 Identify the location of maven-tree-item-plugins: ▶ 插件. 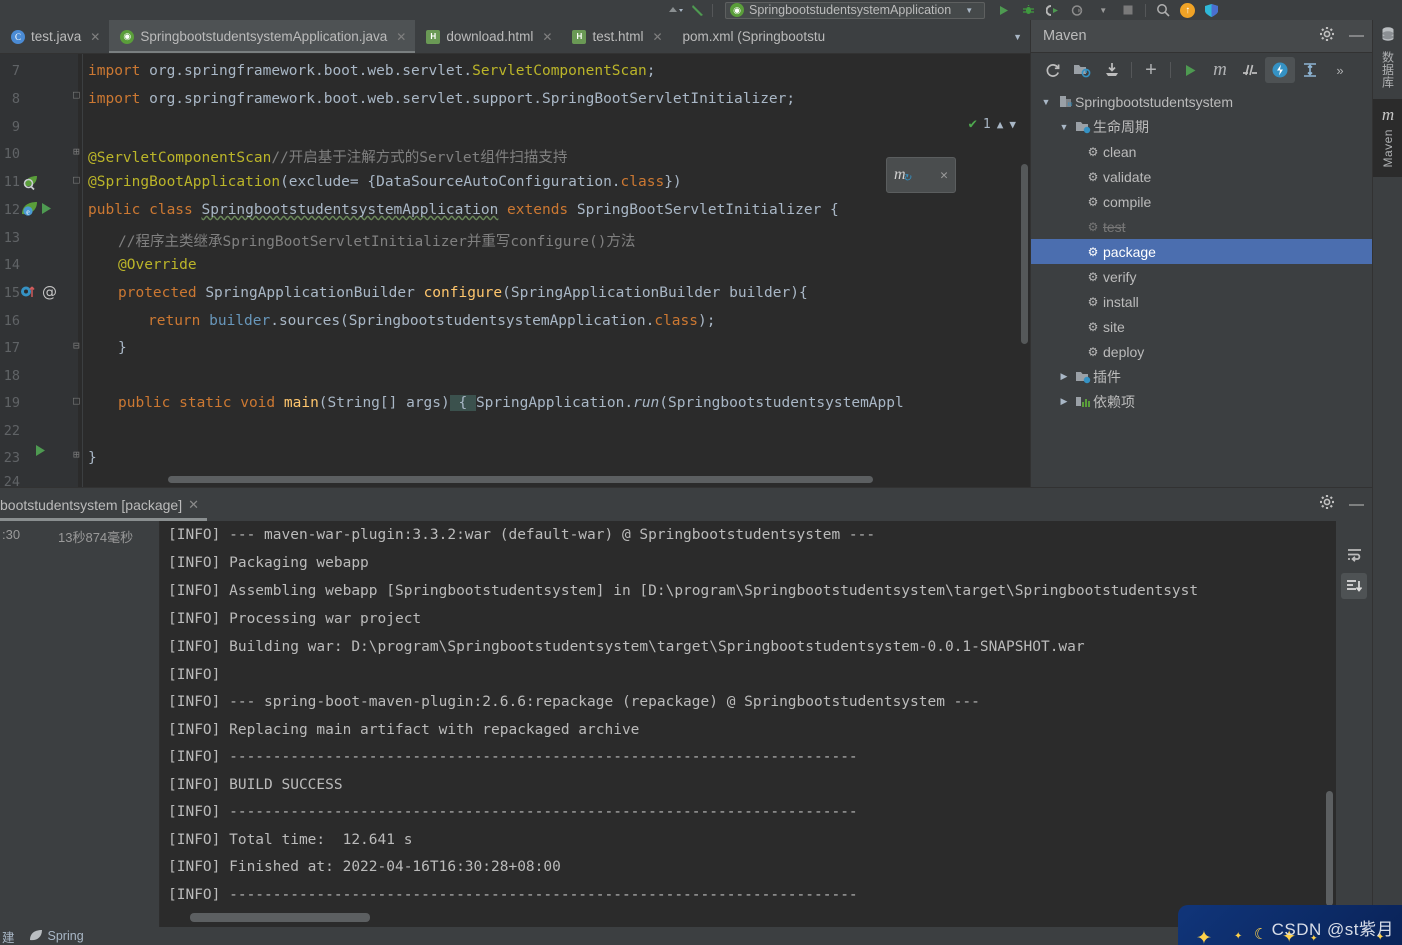
(1201, 376).